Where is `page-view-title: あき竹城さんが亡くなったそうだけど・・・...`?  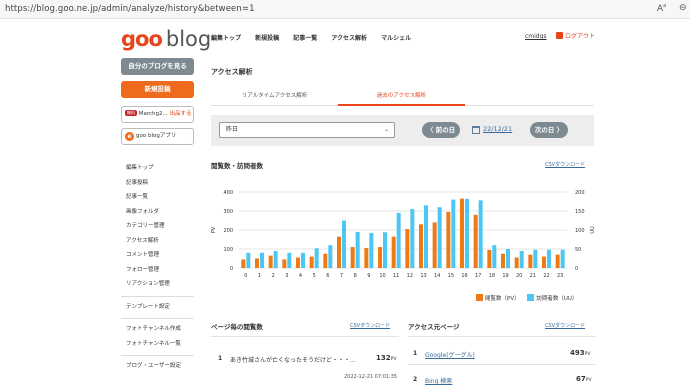
page-view-title: あき竹城さんが亡くなったそうだけど・・・... is located at coordinates (293, 359).